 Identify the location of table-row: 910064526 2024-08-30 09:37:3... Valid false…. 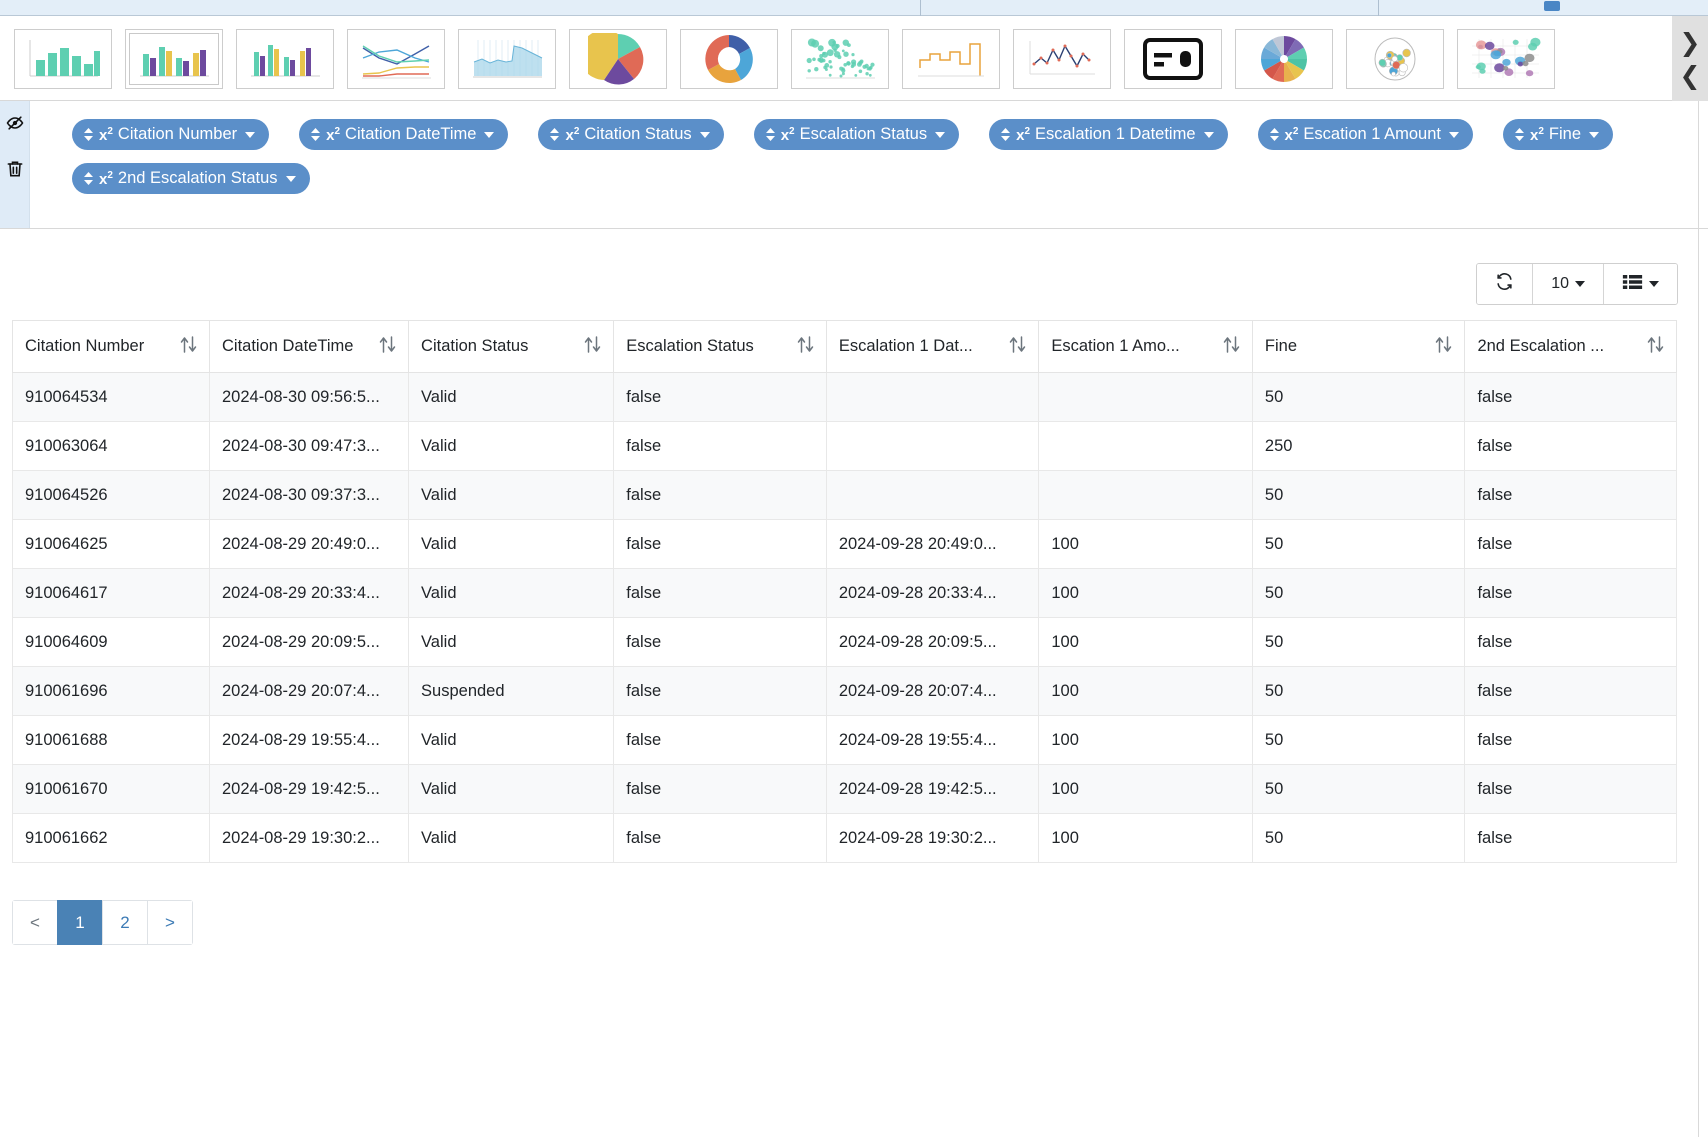
(844, 495).